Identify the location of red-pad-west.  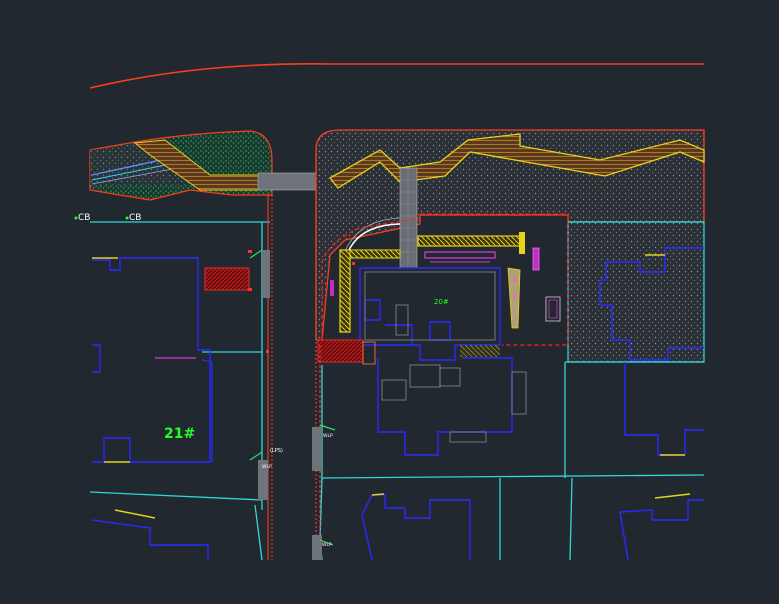
(227, 279).